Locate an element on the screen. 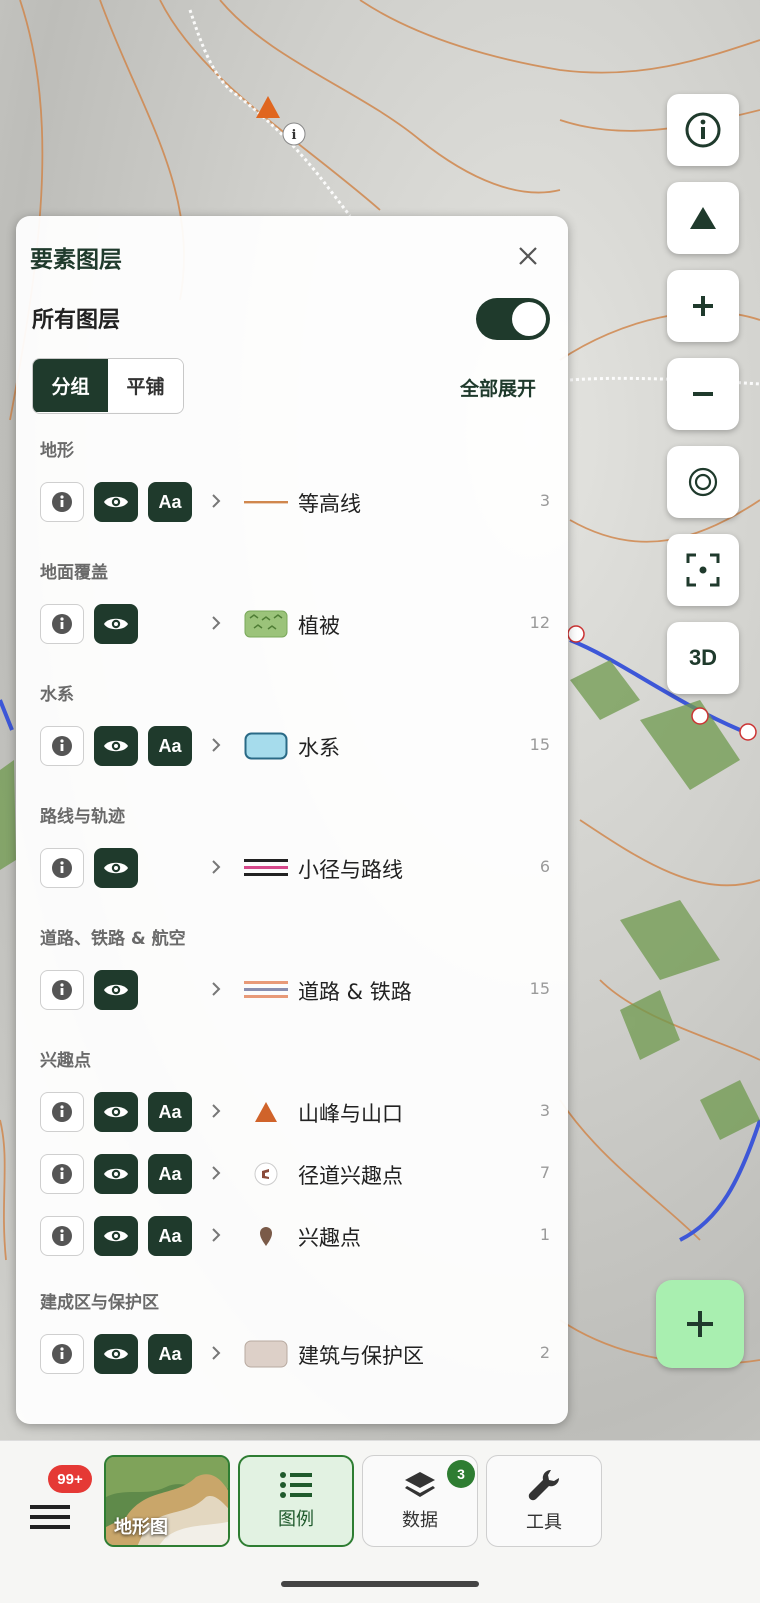 The height and width of the screenshot is (1603, 760). three-d-label: 3D is located at coordinates (703, 657).